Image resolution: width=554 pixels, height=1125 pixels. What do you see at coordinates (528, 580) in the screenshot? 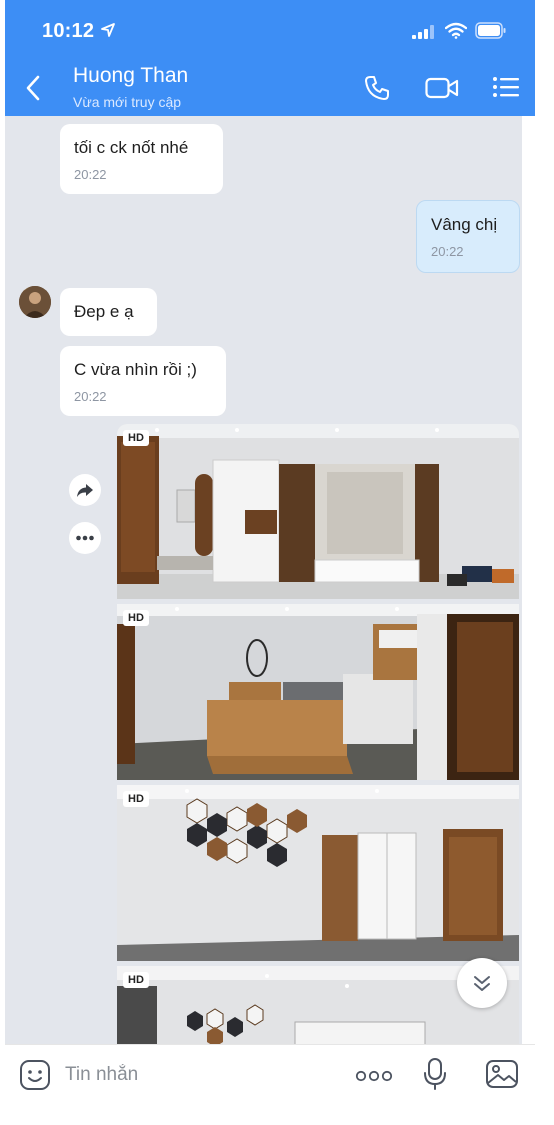
I see `chat-scroll-edge` at bounding box center [528, 580].